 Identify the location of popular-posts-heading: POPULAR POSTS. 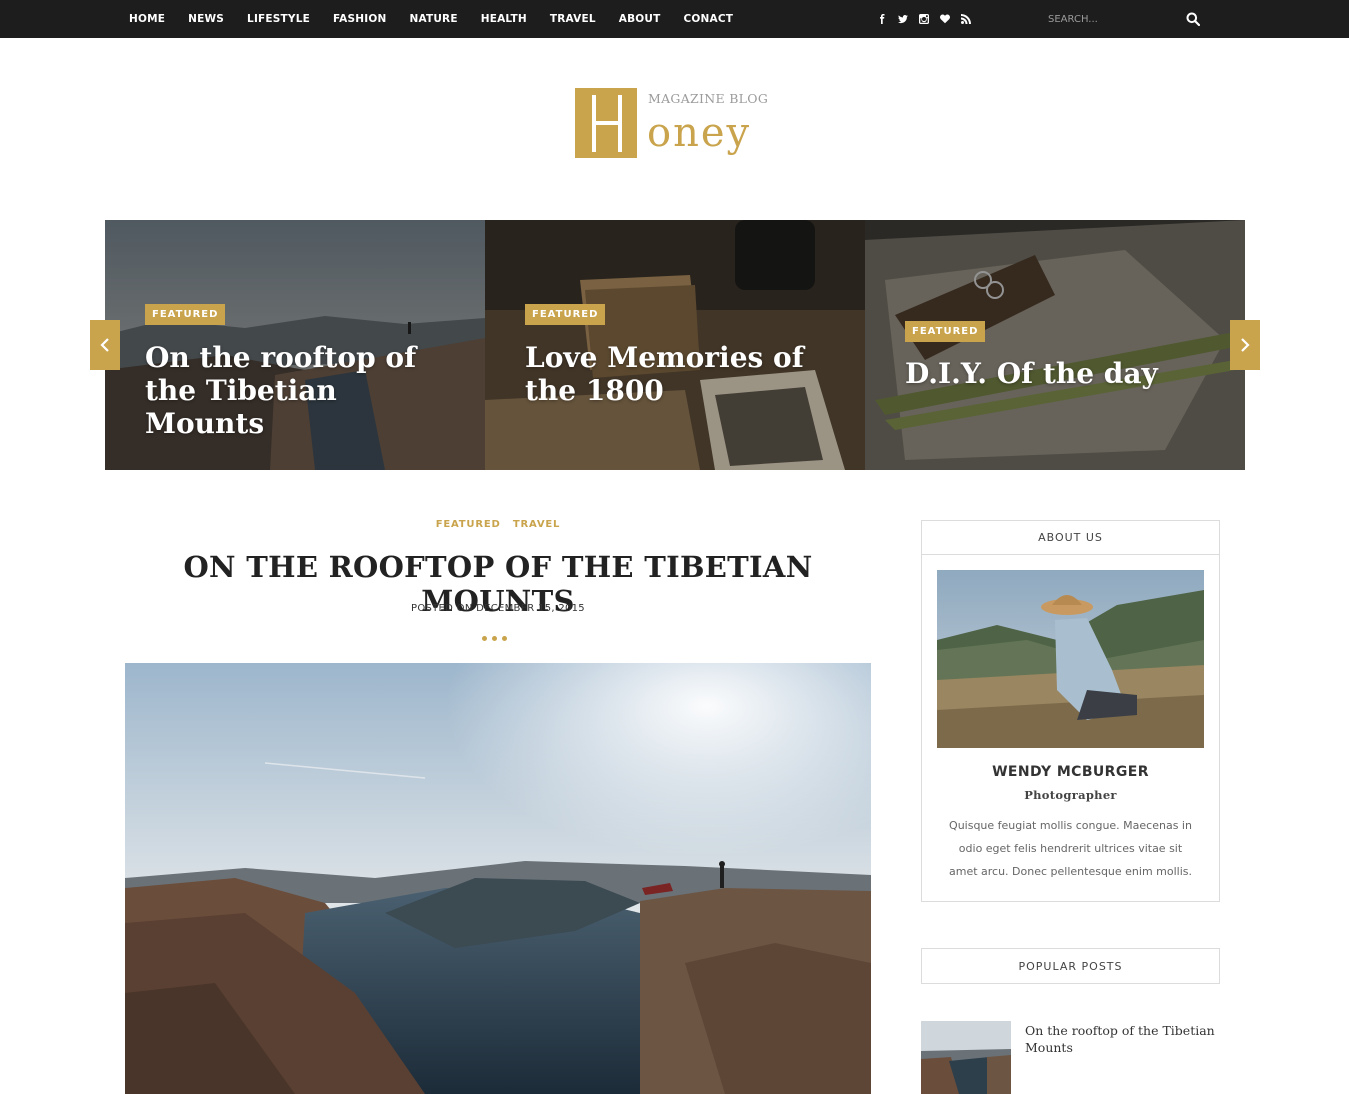
(1070, 966).